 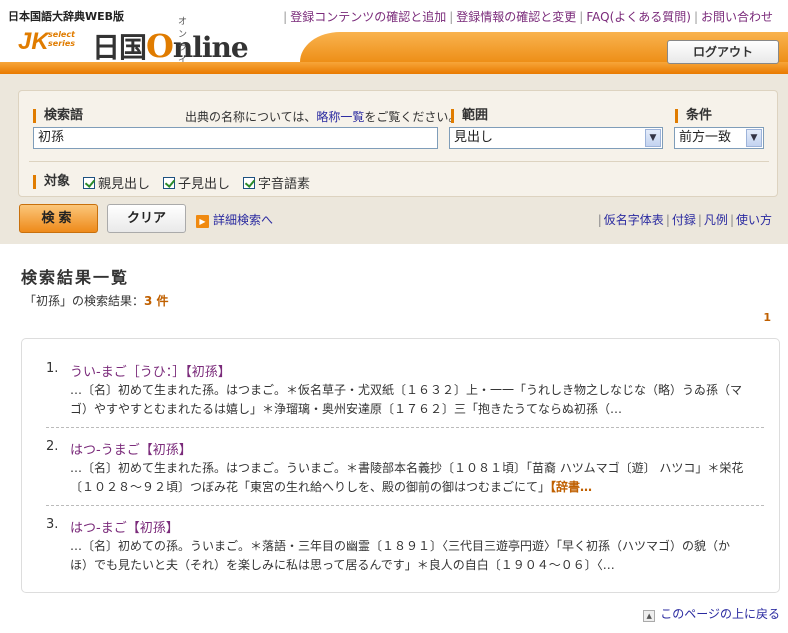 What do you see at coordinates (234, 219) in the screenshot?
I see `advanced-search-link: ▶ 詳細検索へ` at bounding box center [234, 219].